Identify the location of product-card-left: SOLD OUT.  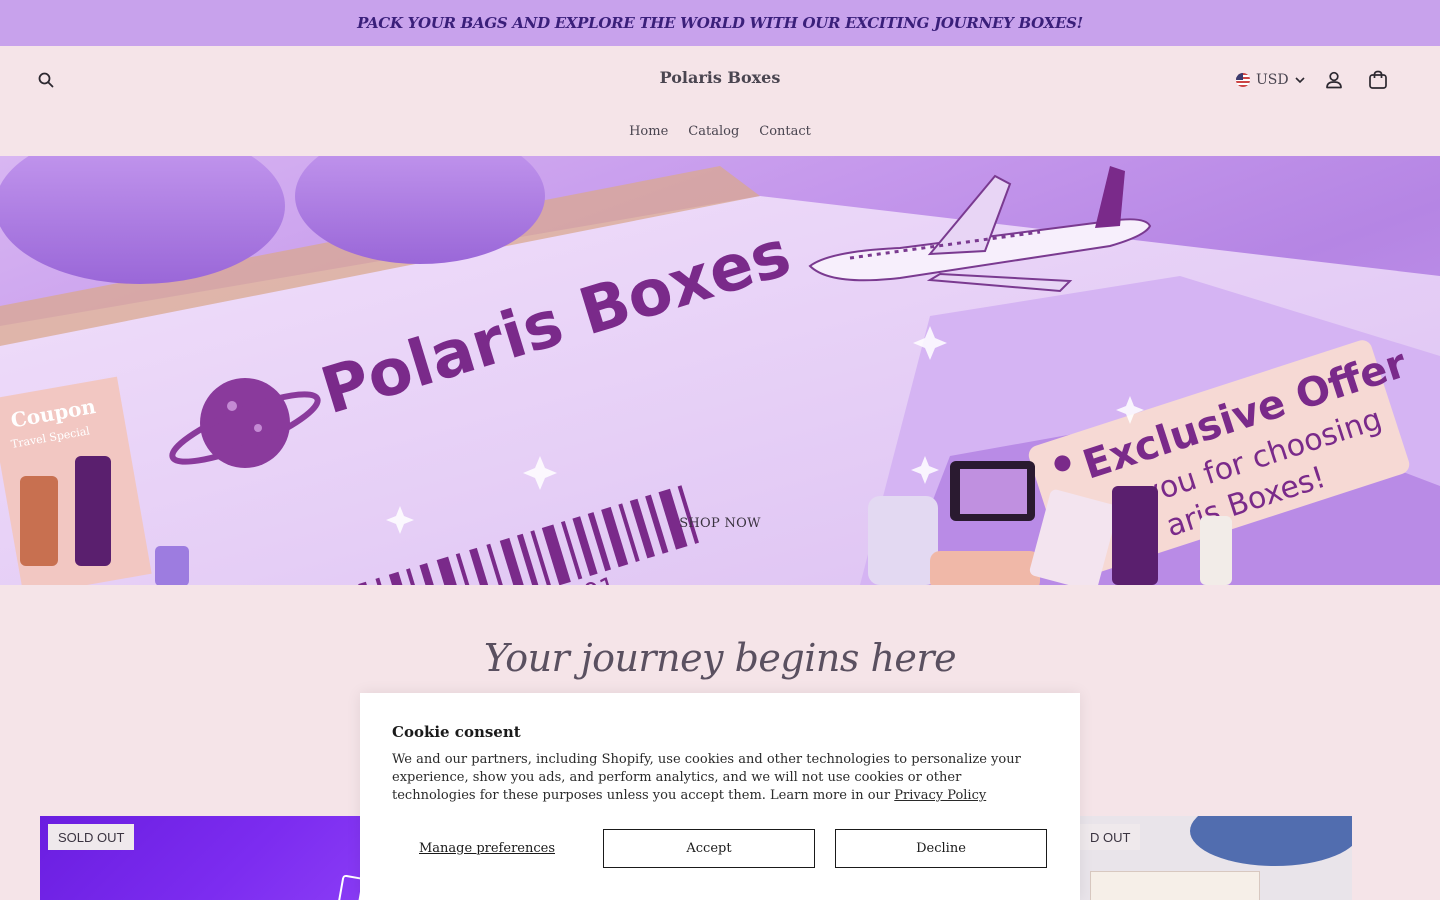
(205, 858).